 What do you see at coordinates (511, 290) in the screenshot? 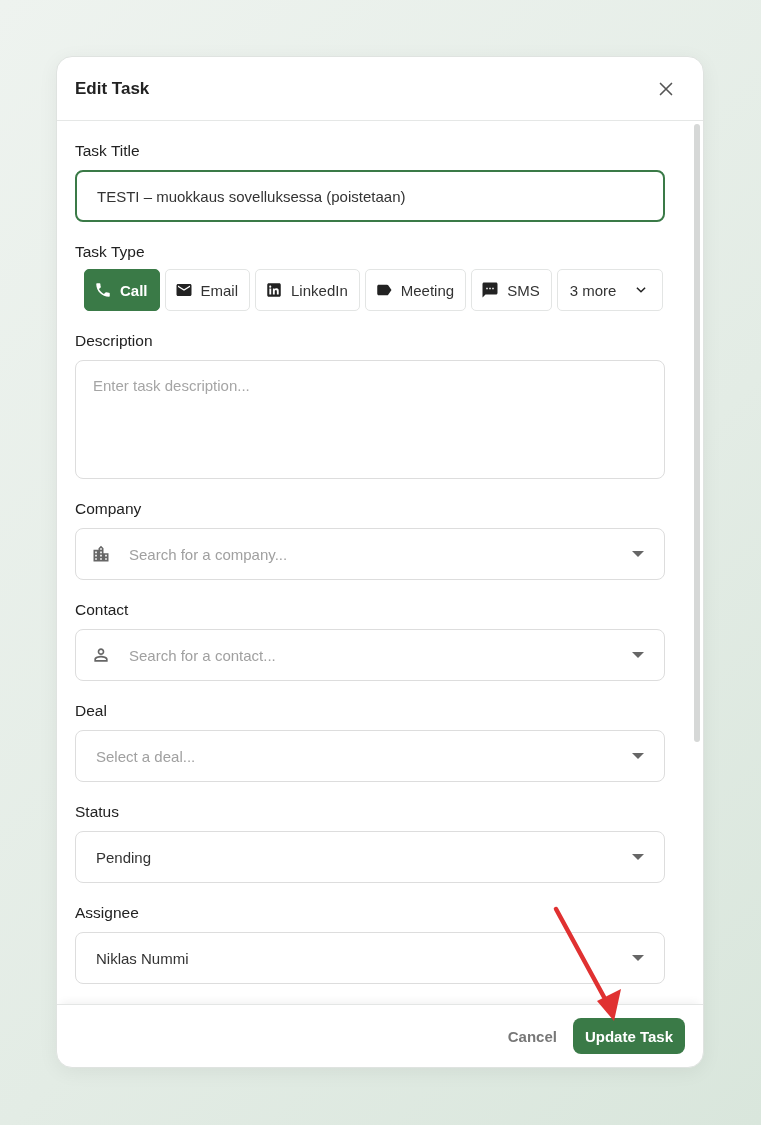
I see `task-type-chip: SMS` at bounding box center [511, 290].